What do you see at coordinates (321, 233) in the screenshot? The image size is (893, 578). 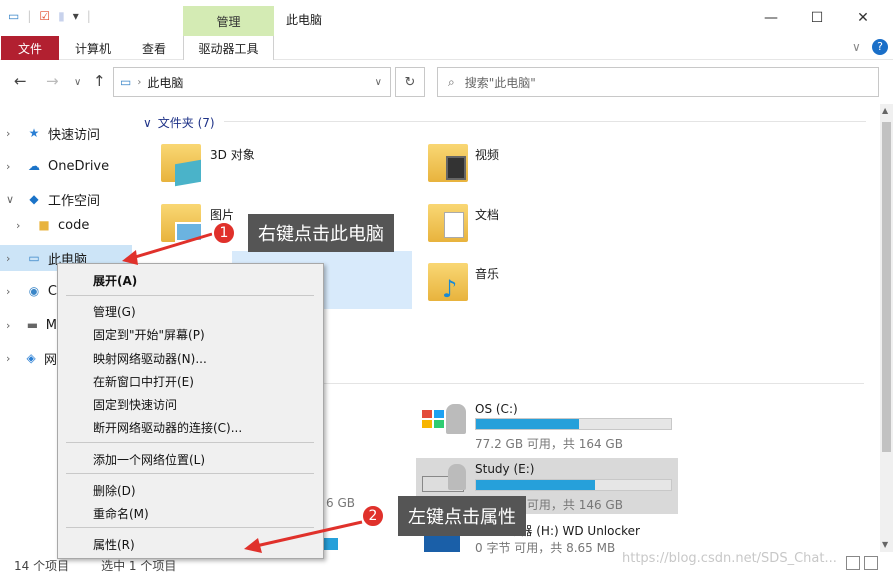 I see `step1-callout: 右键点击此电脑` at bounding box center [321, 233].